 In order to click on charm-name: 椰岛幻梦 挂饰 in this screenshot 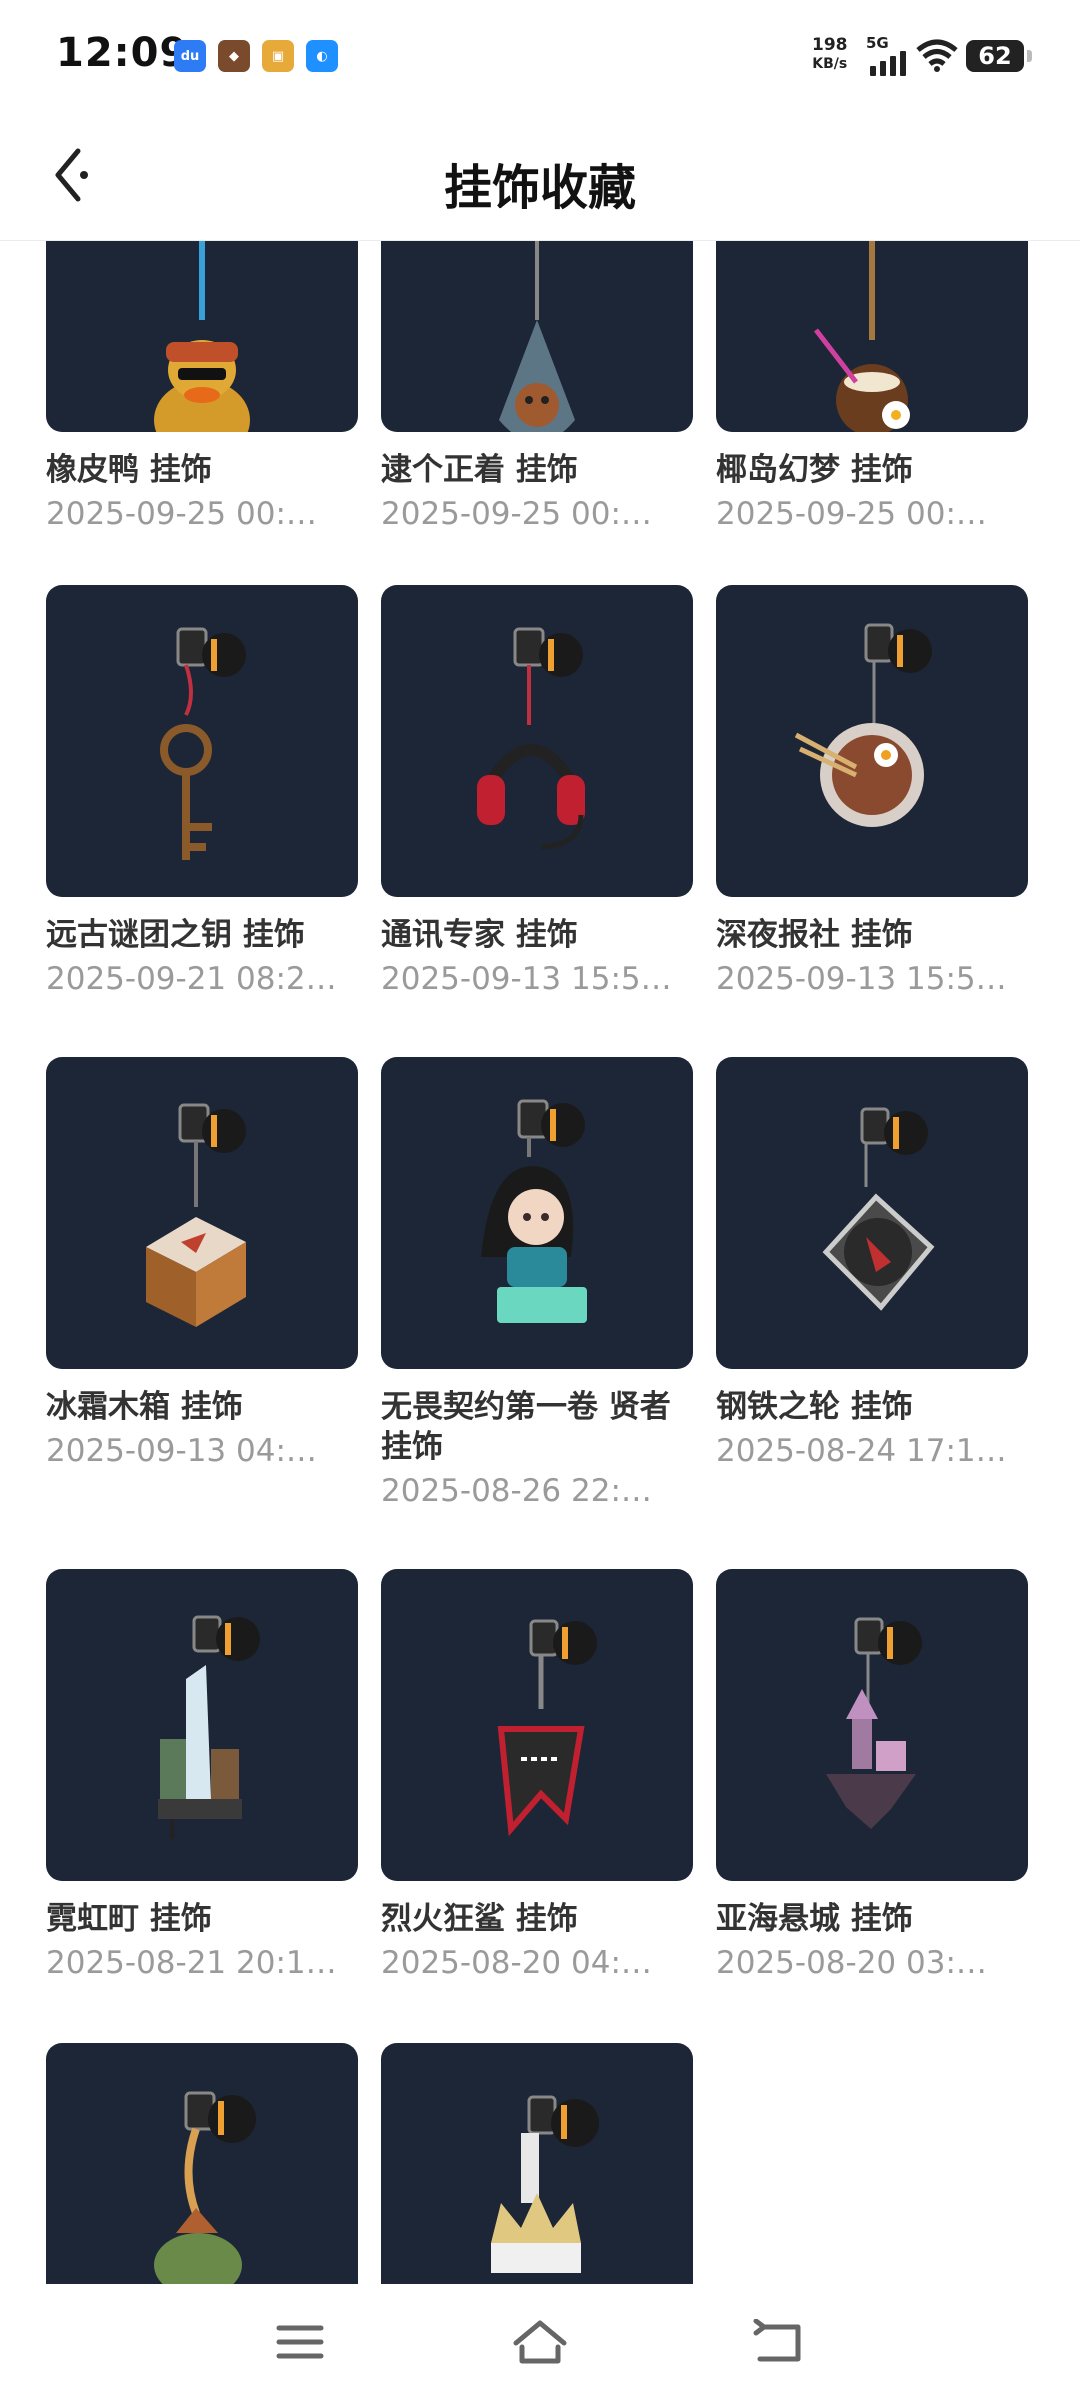, I will do `click(814, 470)`.